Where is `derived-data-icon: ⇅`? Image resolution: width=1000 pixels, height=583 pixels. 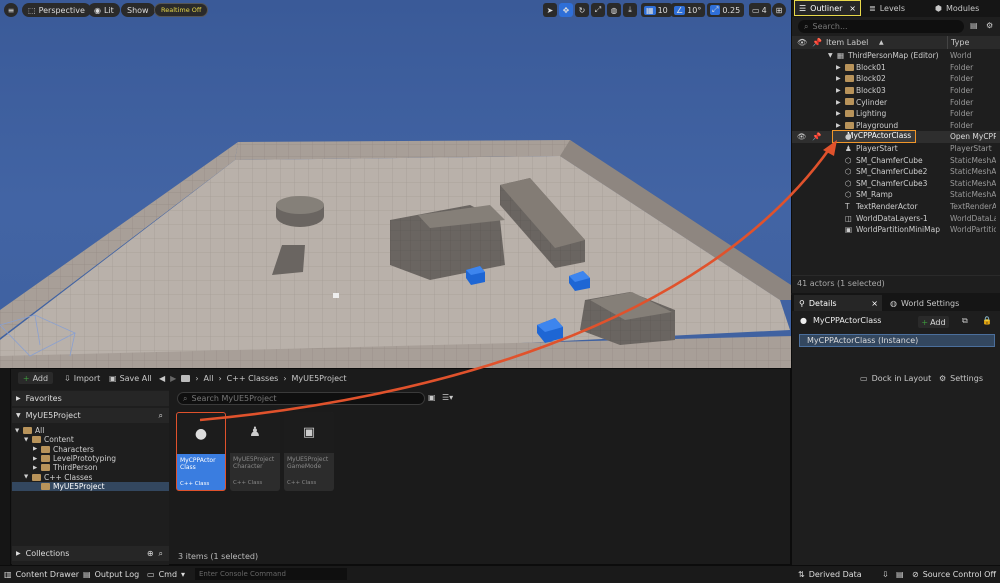
derived-data-icon: ⇅ is located at coordinates (801, 574).